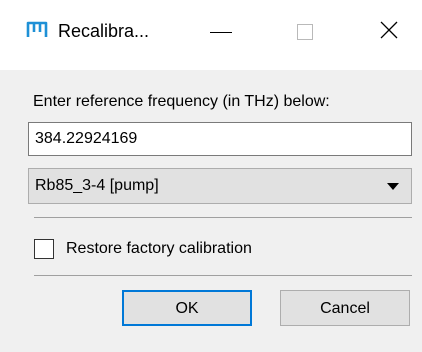  Describe the element at coordinates (37, 29) in the screenshot. I see `app-logo-icon` at that location.